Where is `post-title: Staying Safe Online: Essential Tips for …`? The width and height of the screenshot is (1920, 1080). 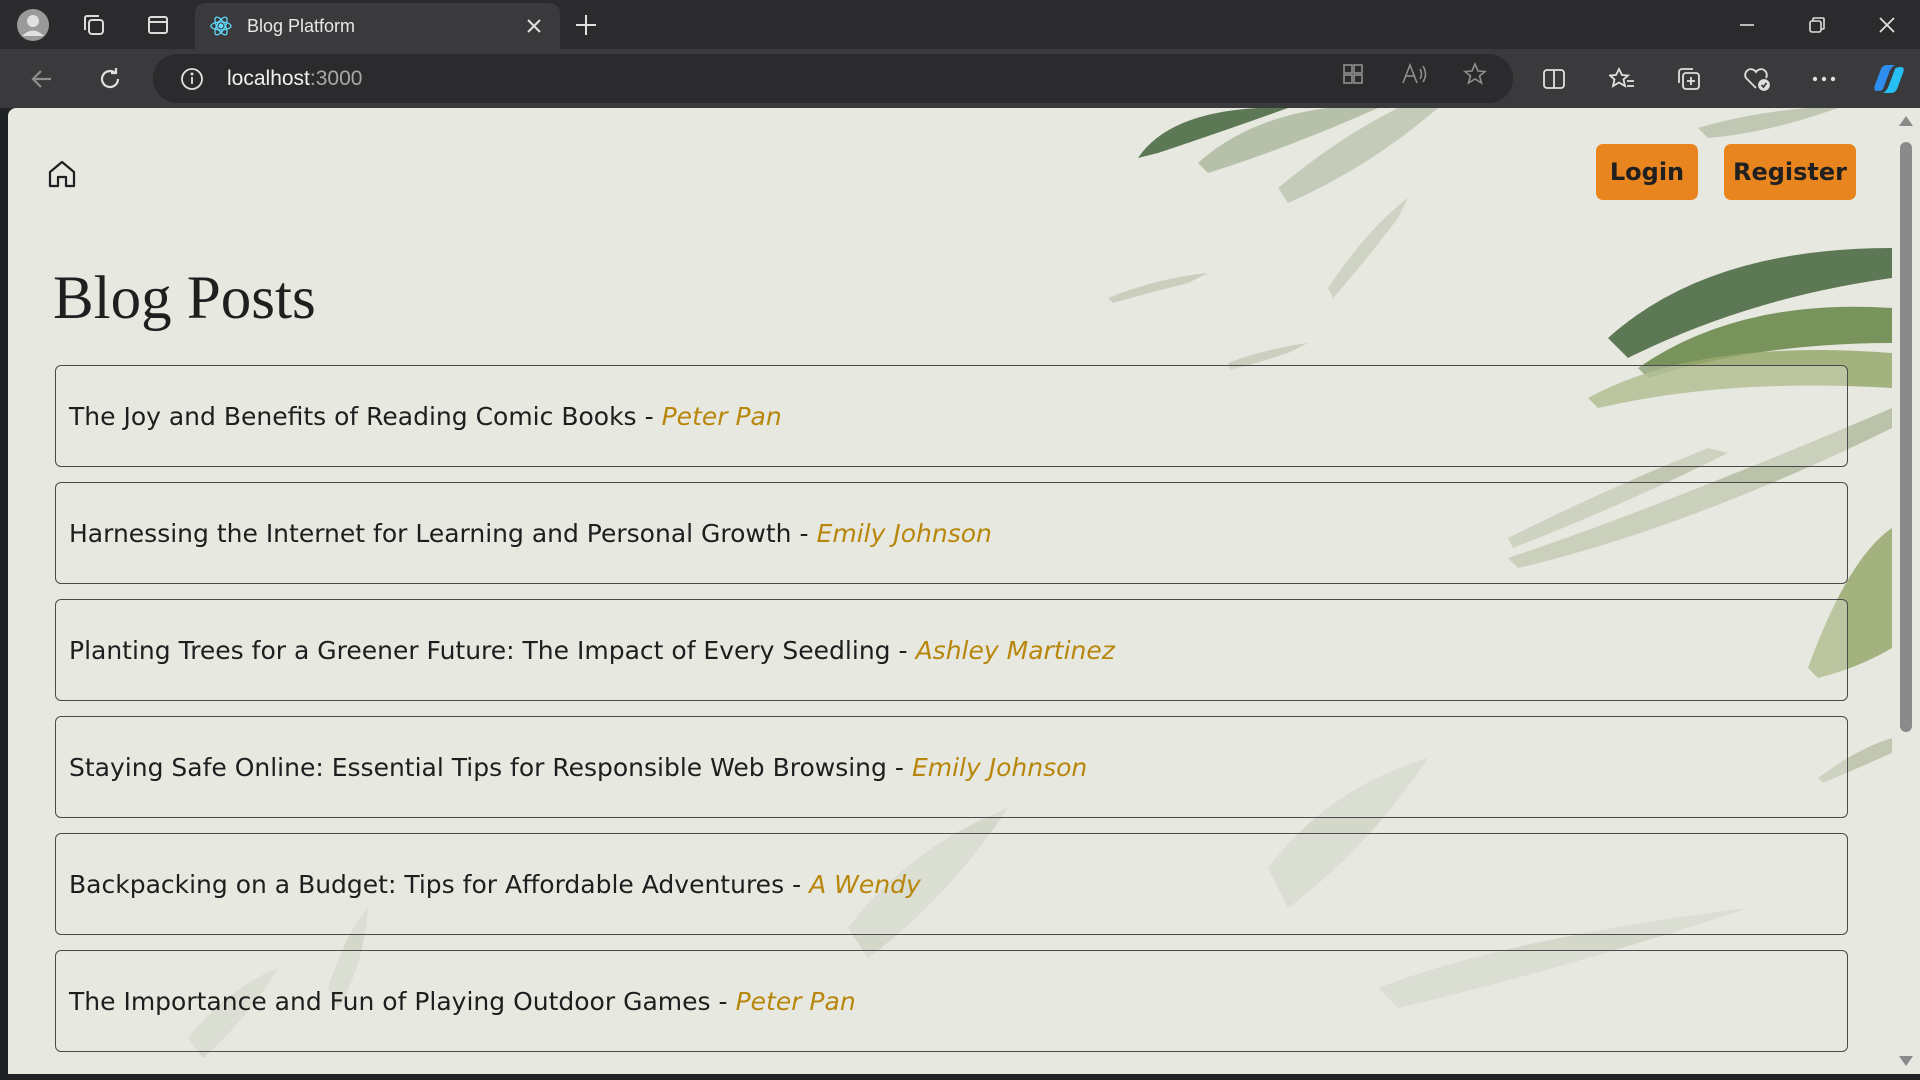 post-title: Staying Safe Online: Essential Tips for … is located at coordinates (478, 767).